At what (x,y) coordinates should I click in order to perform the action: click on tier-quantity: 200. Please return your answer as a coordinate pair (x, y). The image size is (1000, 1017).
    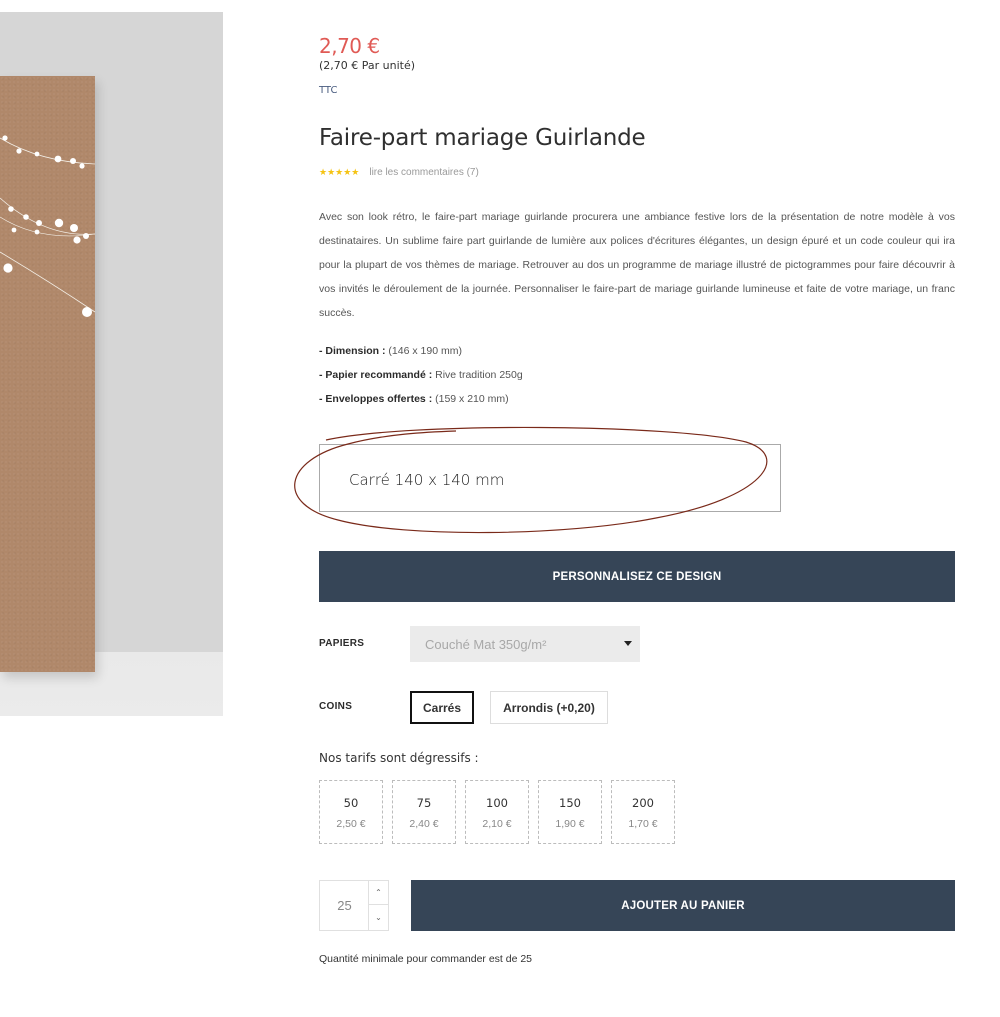
    Looking at the image, I should click on (643, 803).